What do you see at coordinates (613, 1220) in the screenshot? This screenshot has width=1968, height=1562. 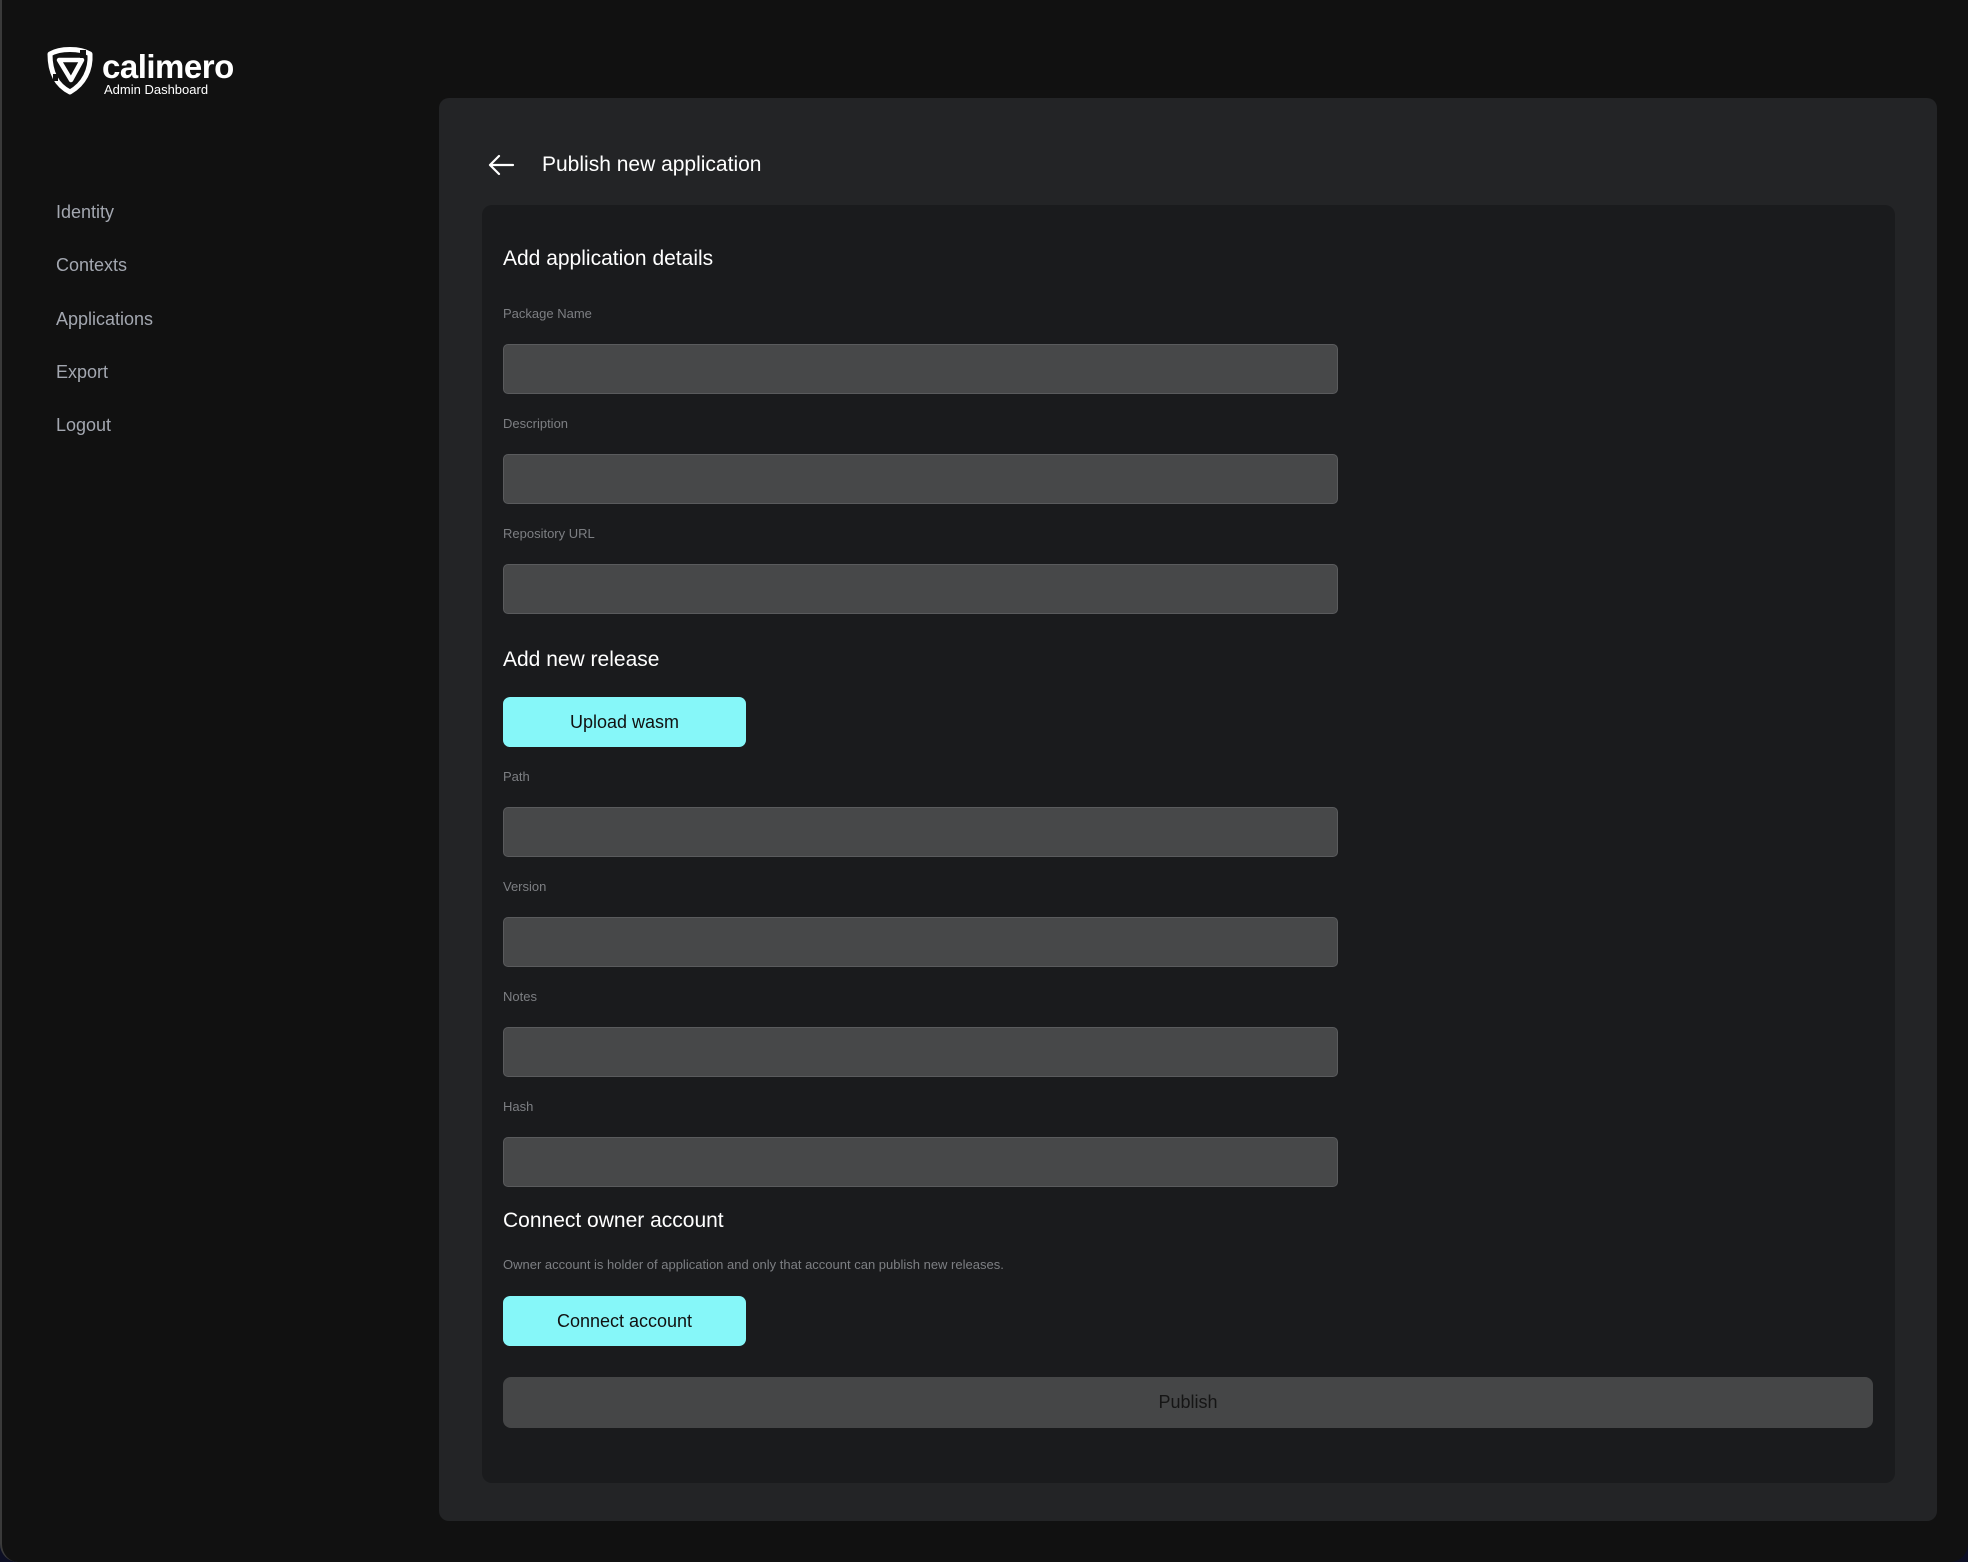 I see `owner-section-title: Connect owner account` at bounding box center [613, 1220].